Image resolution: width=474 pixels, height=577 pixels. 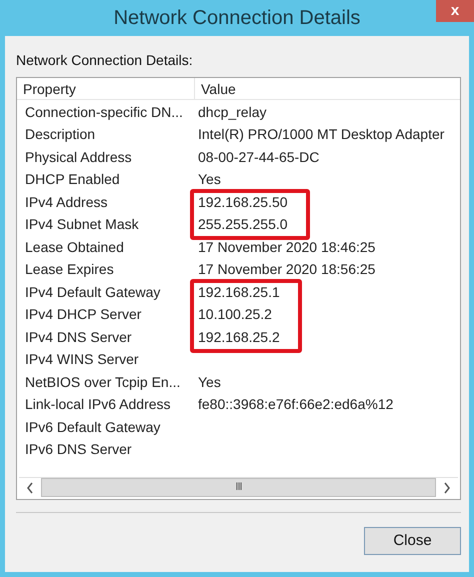 I want to click on value-cell: fe80::3968:e76f:66e2:ed6a%12, so click(x=296, y=404).